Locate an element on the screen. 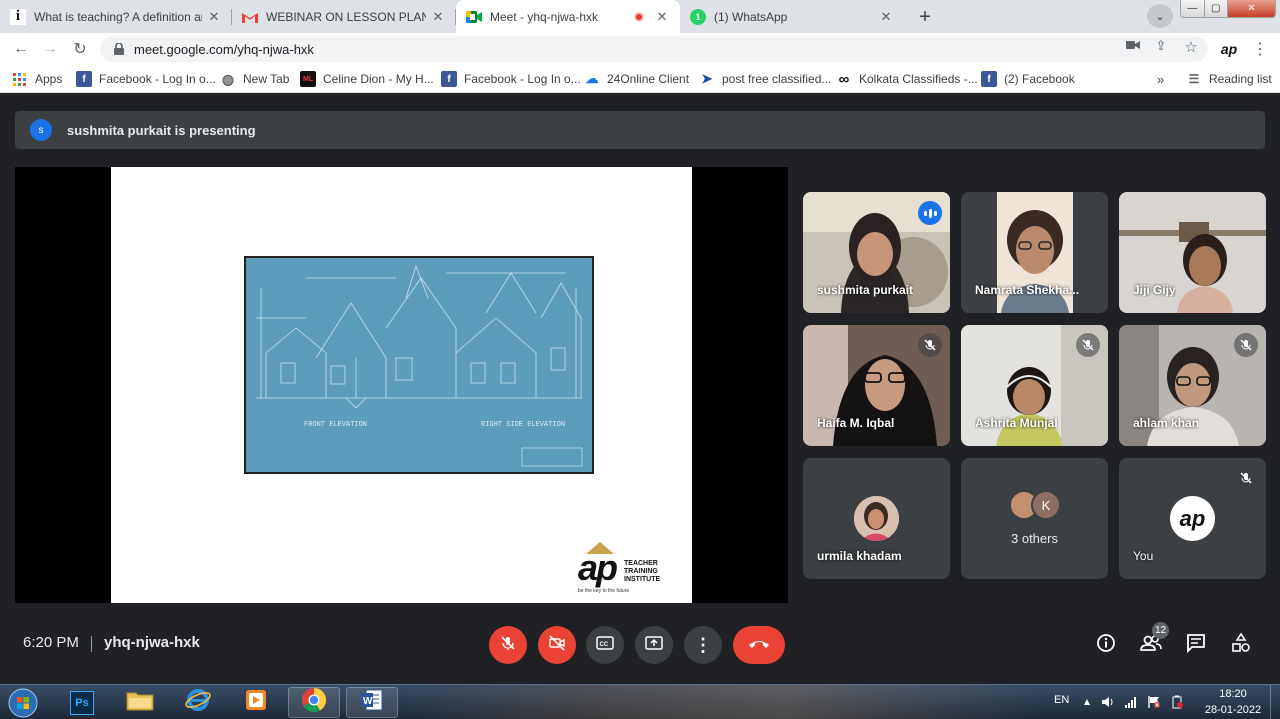 This screenshot has height=719, width=1280. maximize-icon: ▢ is located at coordinates (1216, 8).